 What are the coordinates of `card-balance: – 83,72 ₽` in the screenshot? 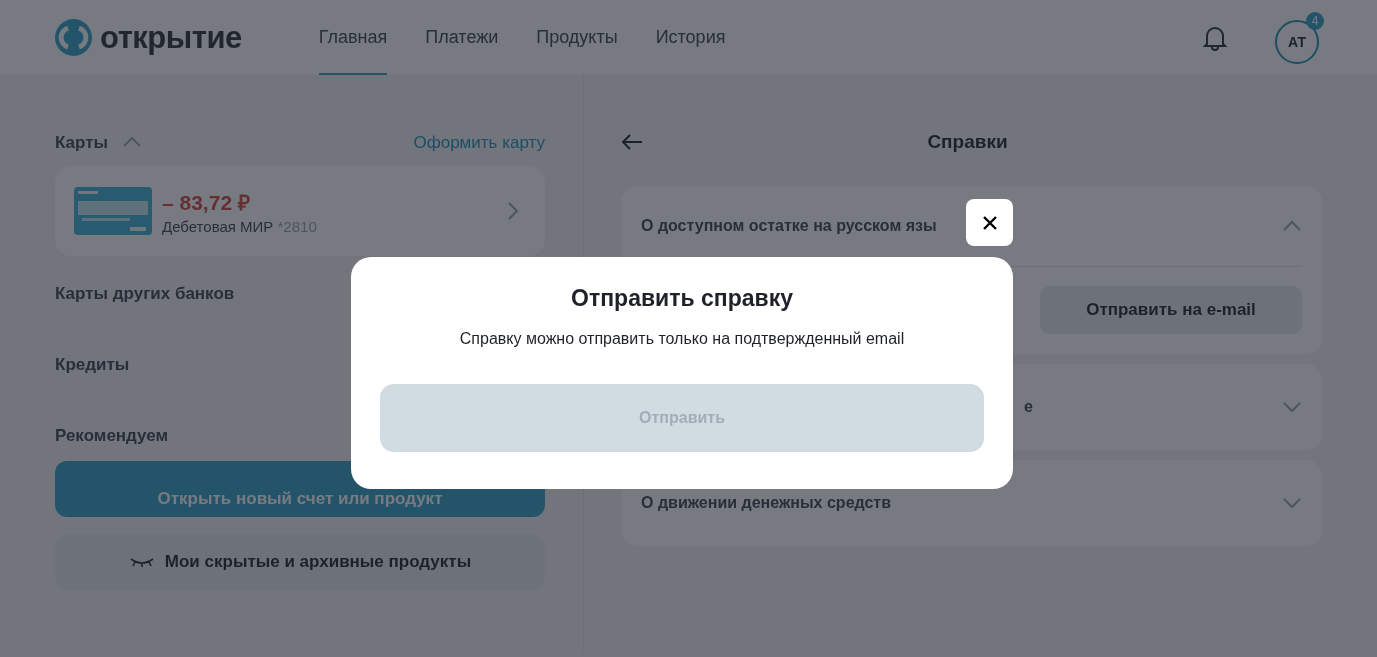 It's located at (206, 202).